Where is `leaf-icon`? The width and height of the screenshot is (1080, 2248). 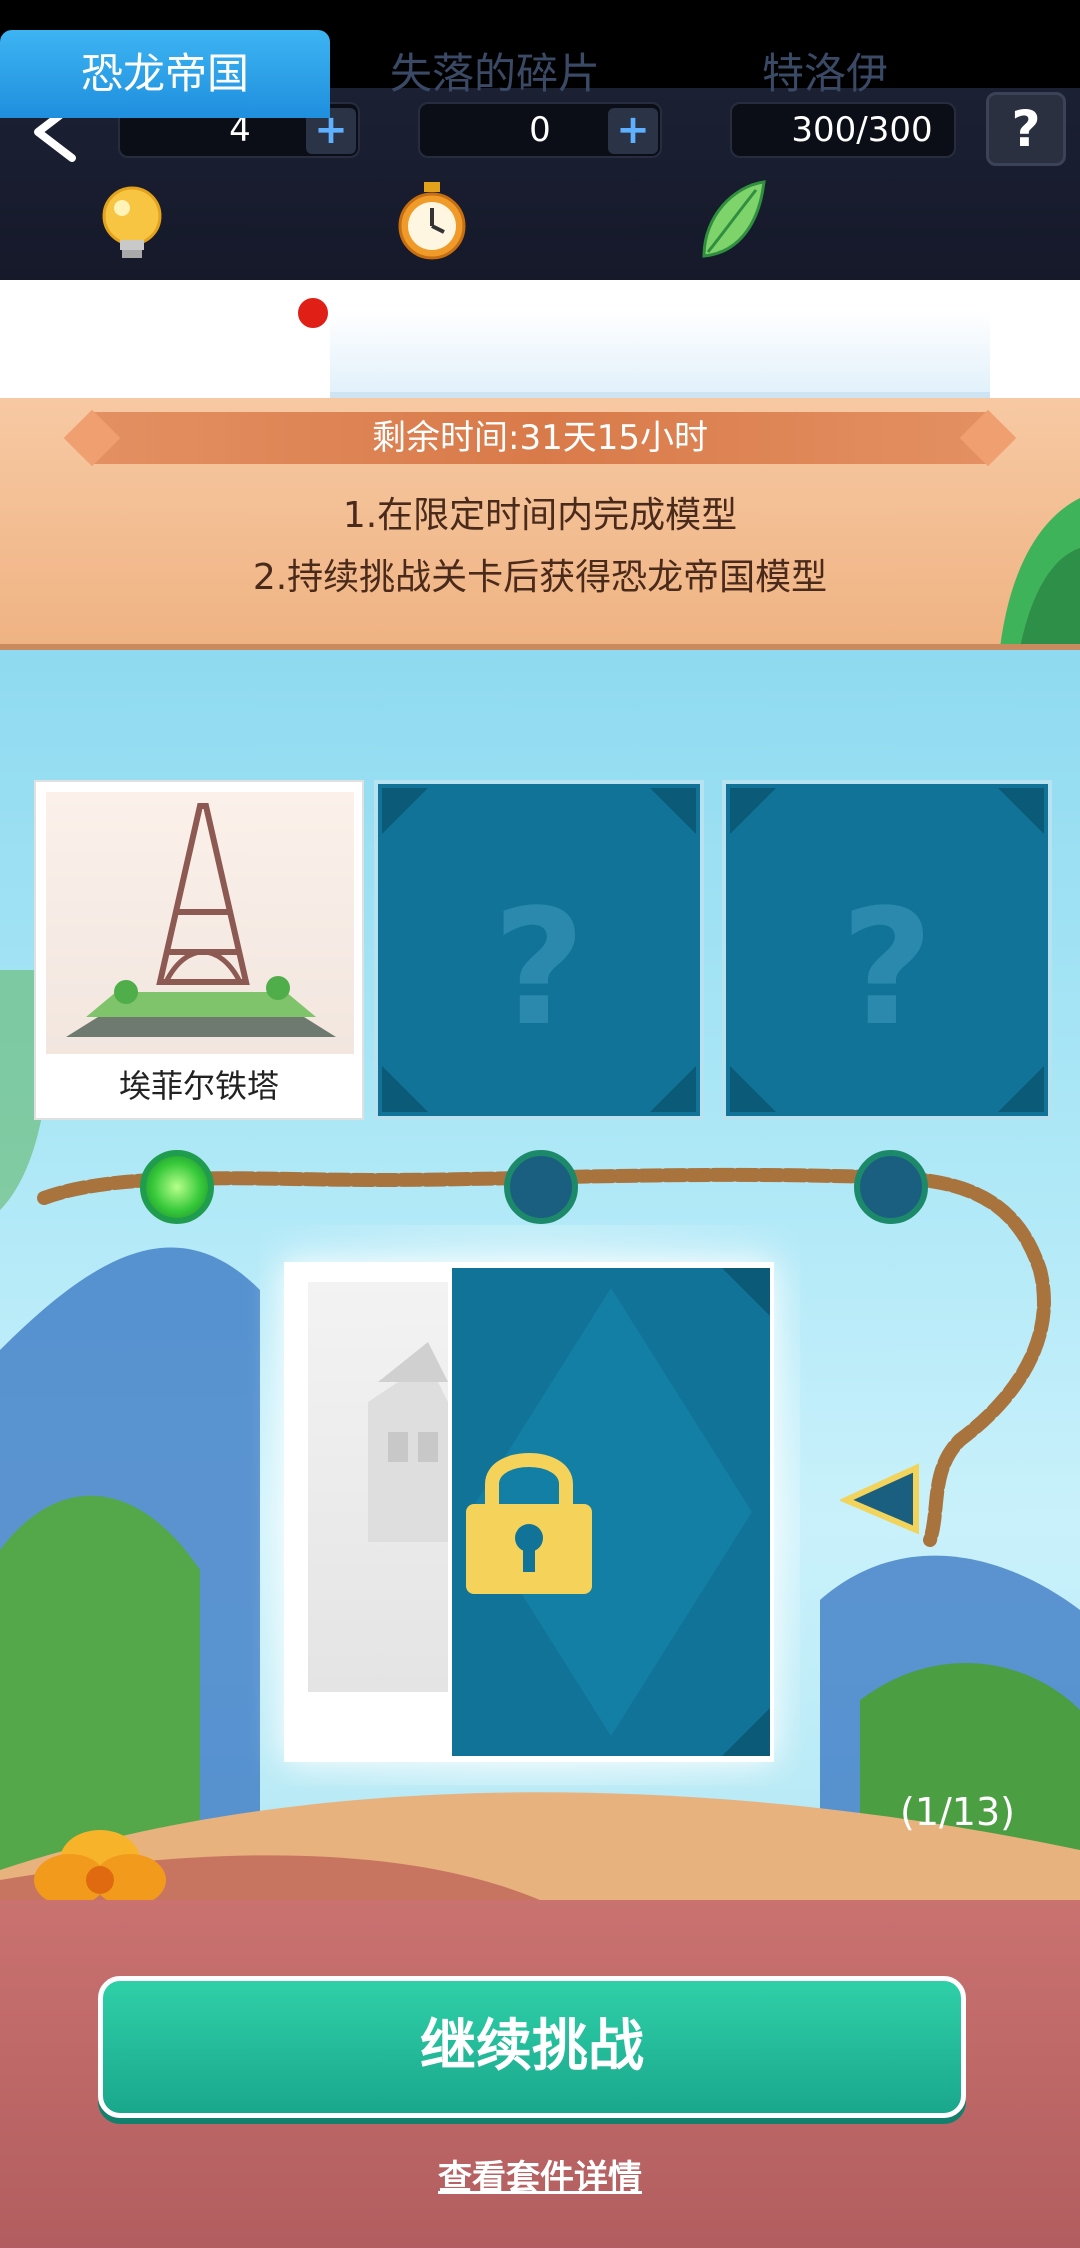 leaf-icon is located at coordinates (734, 219).